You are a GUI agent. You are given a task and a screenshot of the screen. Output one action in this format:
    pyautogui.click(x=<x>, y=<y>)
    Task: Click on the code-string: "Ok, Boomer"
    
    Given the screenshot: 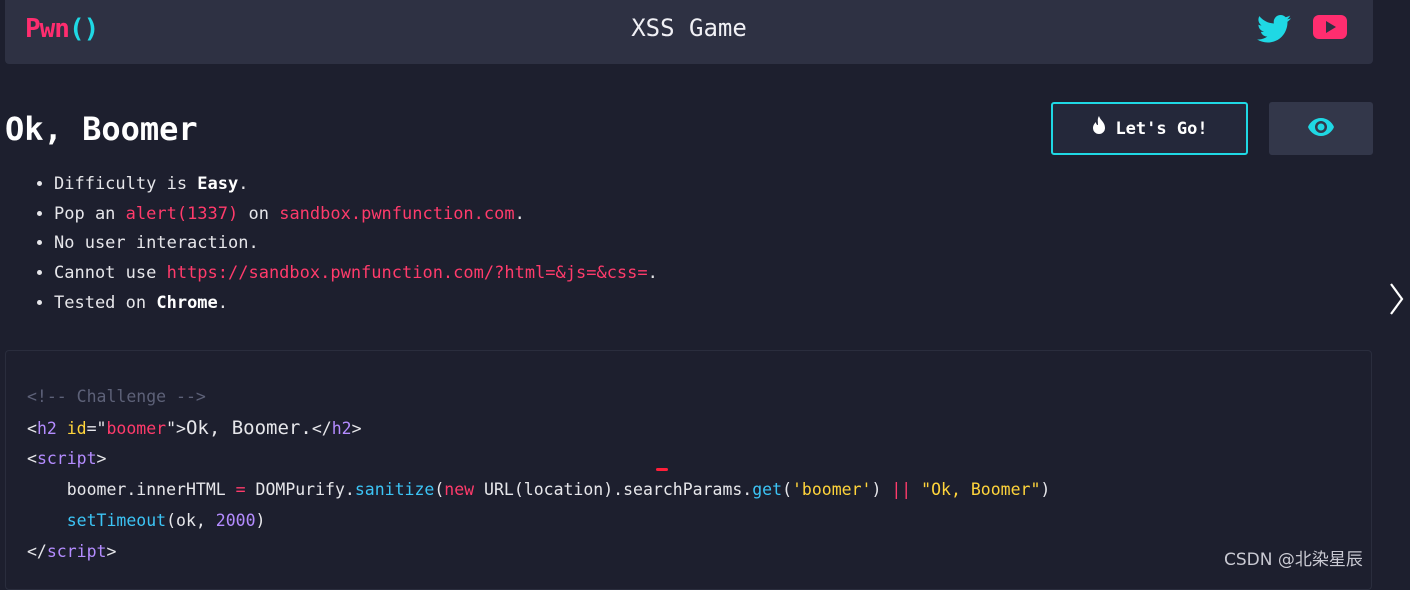 What is the action you would take?
    pyautogui.click(x=981, y=490)
    